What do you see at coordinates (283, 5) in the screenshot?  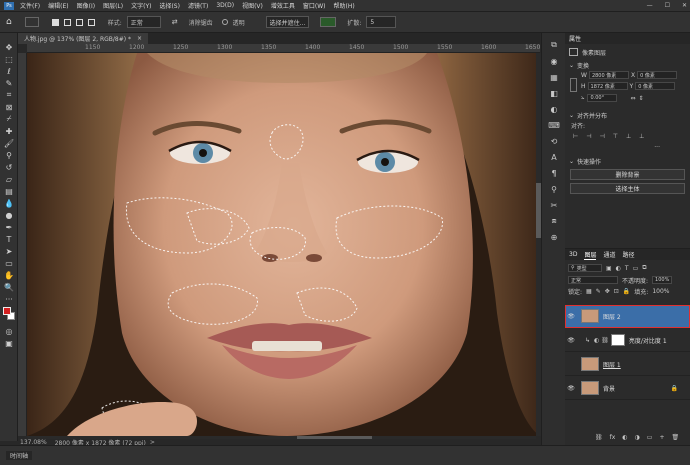 I see `menu-plugins: 增效工具` at bounding box center [283, 5].